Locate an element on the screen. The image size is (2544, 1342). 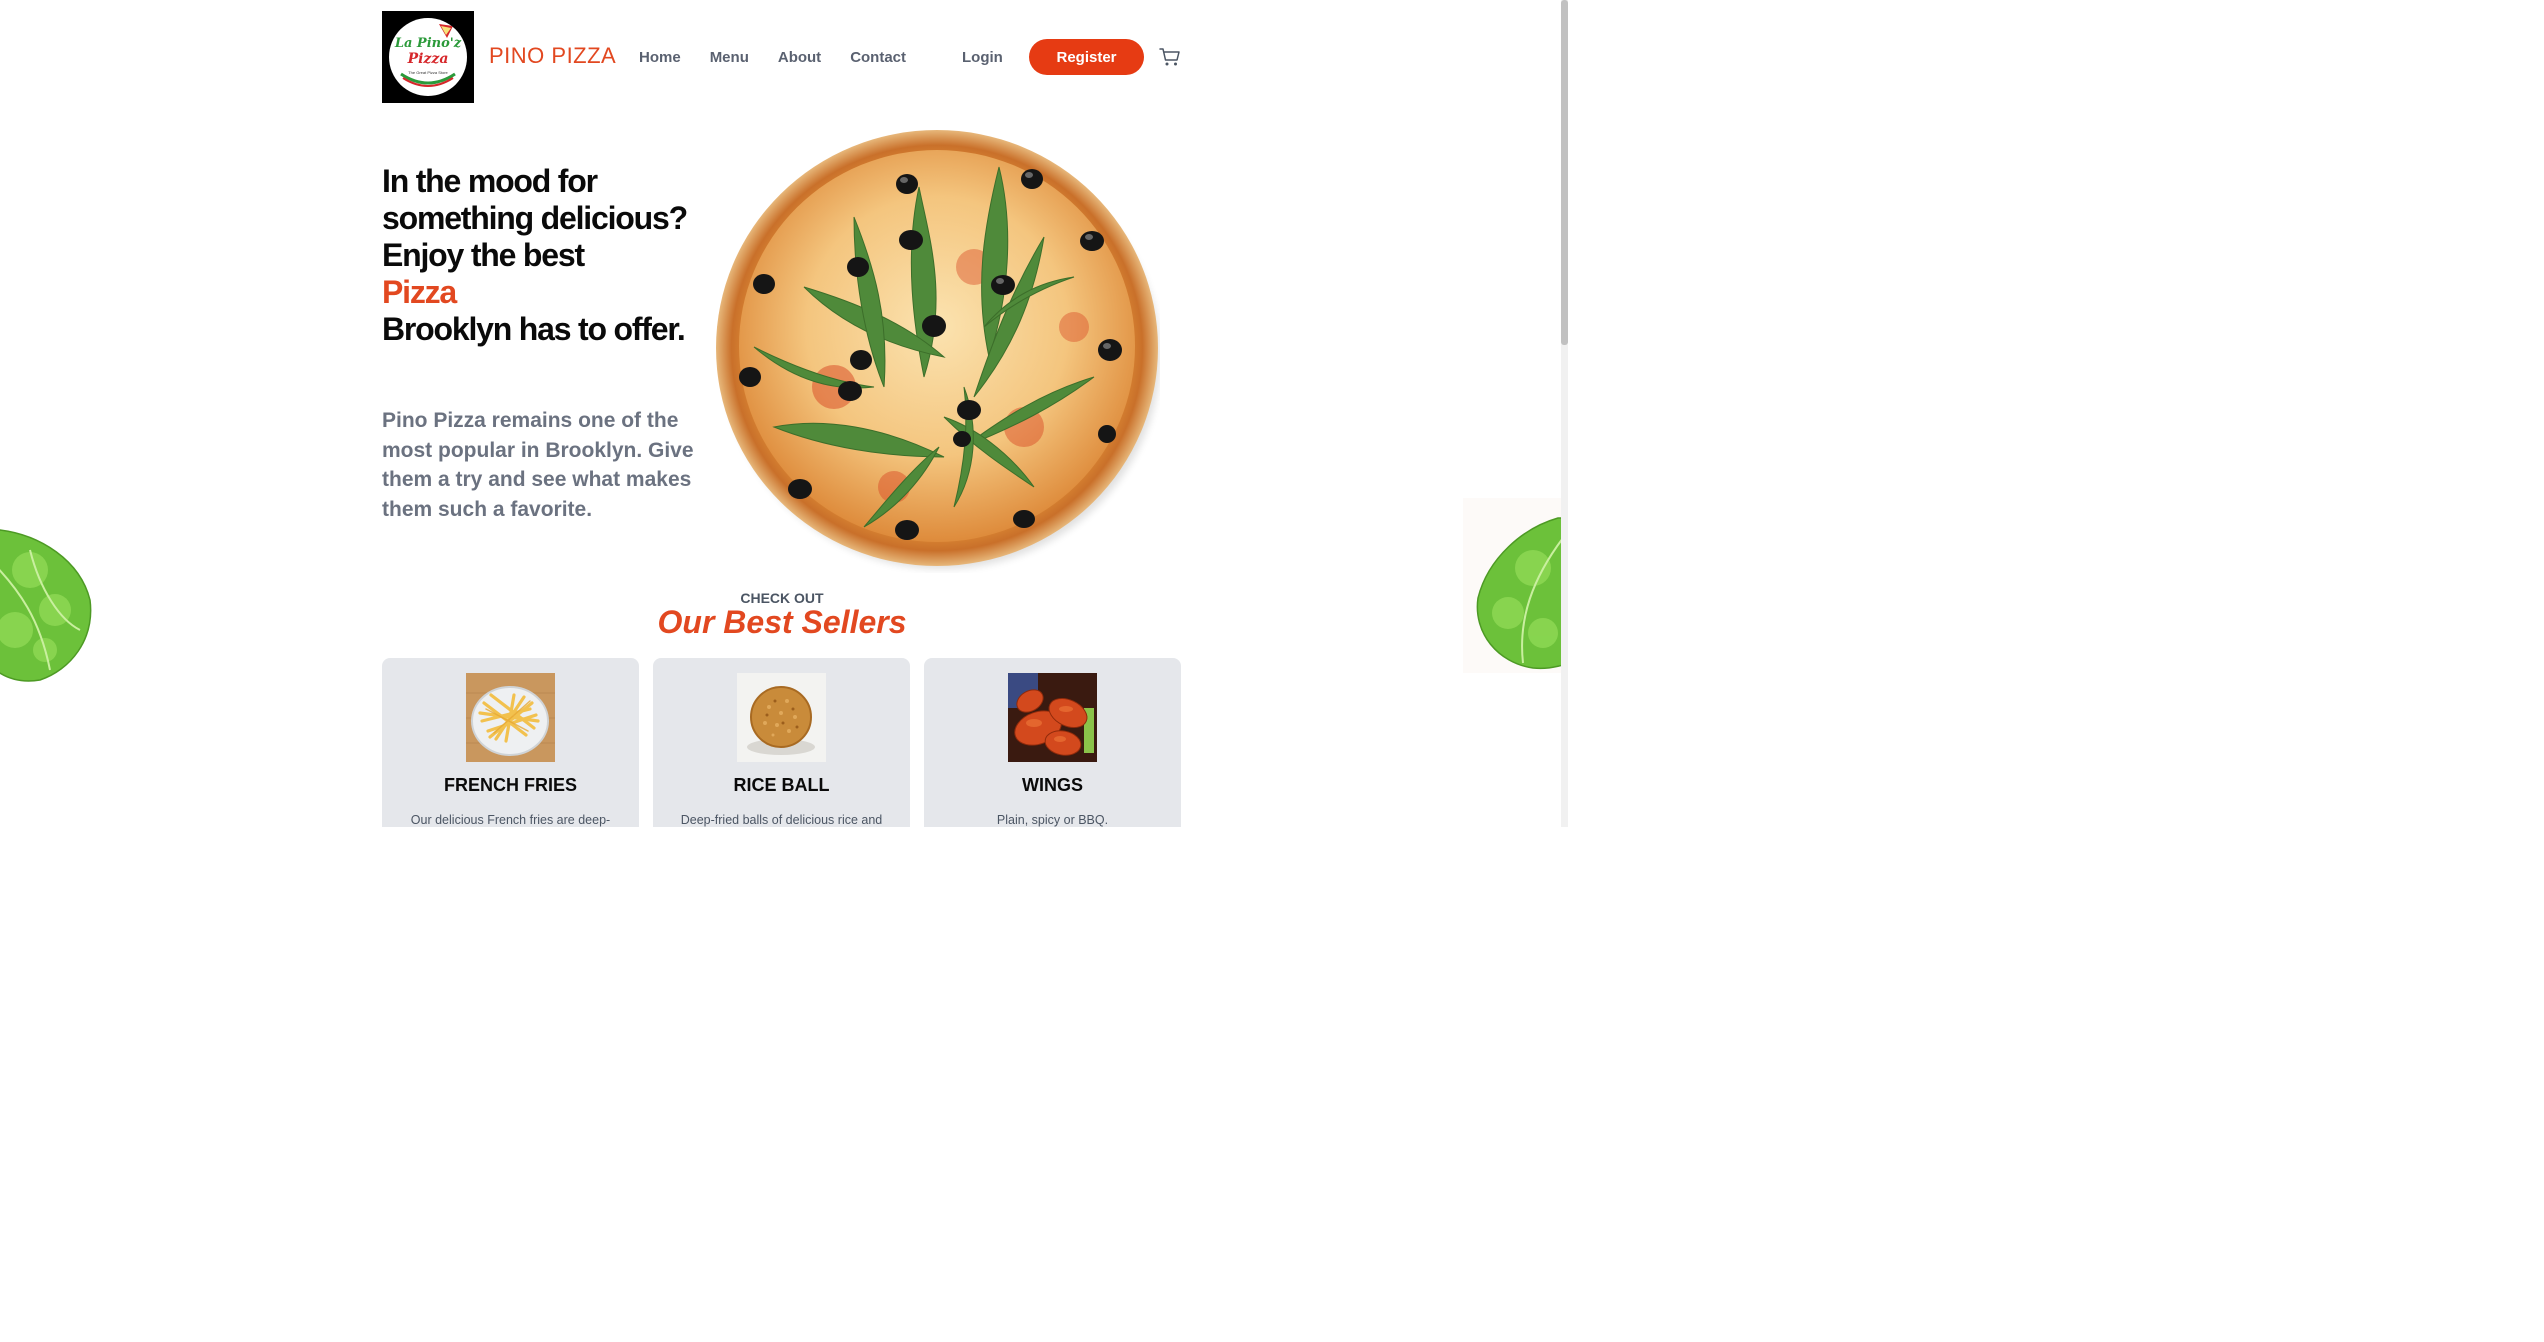
register-button: Register is located at coordinates (1086, 57).